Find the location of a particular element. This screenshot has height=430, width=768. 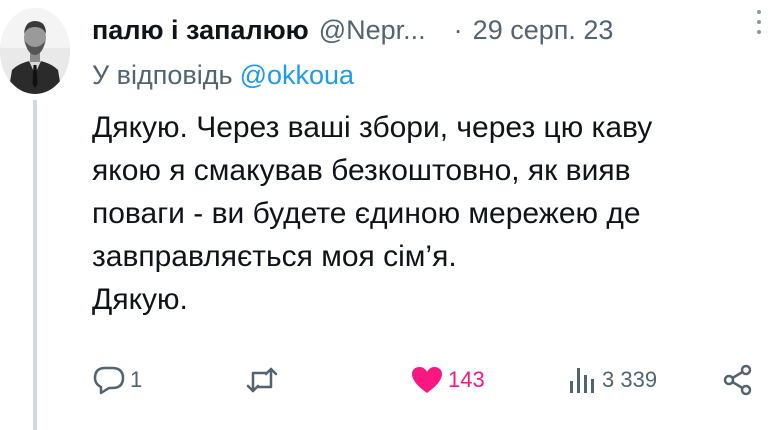

reply-count: 1 is located at coordinates (136, 379).